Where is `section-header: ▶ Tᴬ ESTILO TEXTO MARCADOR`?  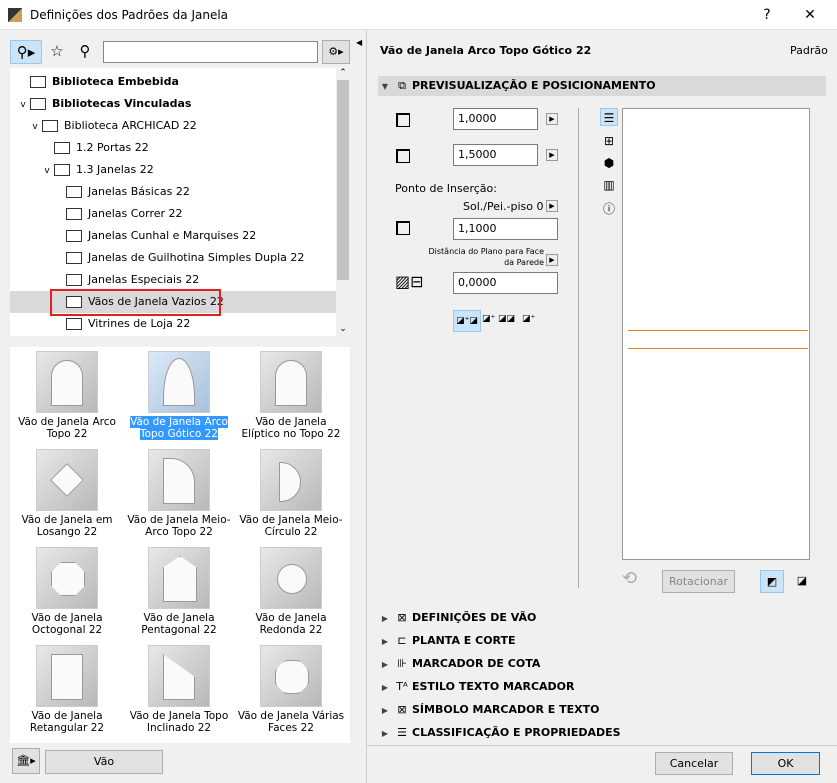
section-header: ▶ Tᴬ ESTILO TEXTO MARCADOR is located at coordinates (602, 687).